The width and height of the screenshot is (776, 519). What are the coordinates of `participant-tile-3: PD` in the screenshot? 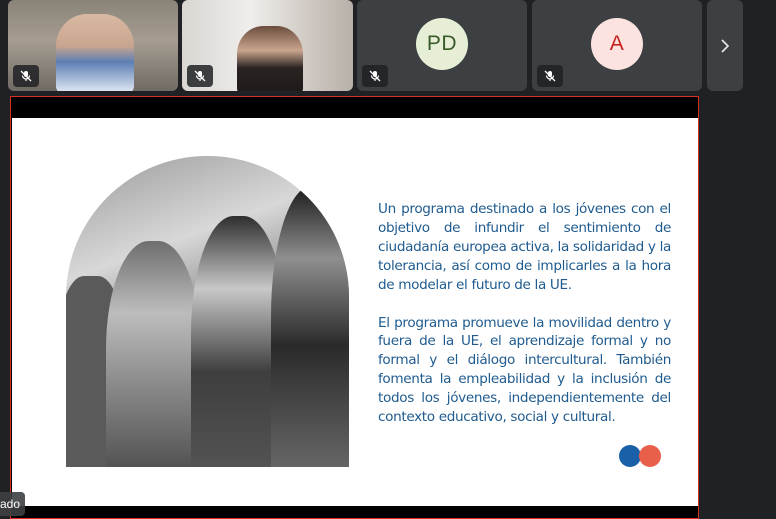 It's located at (442, 45).